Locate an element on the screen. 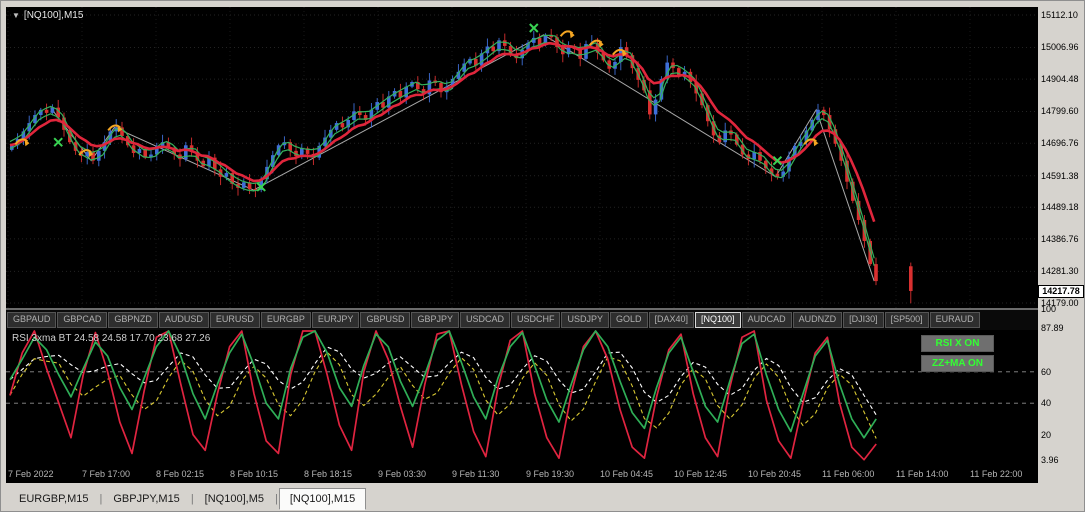  time-axis-label: 9 Feb 11:30 is located at coordinates (476, 474).